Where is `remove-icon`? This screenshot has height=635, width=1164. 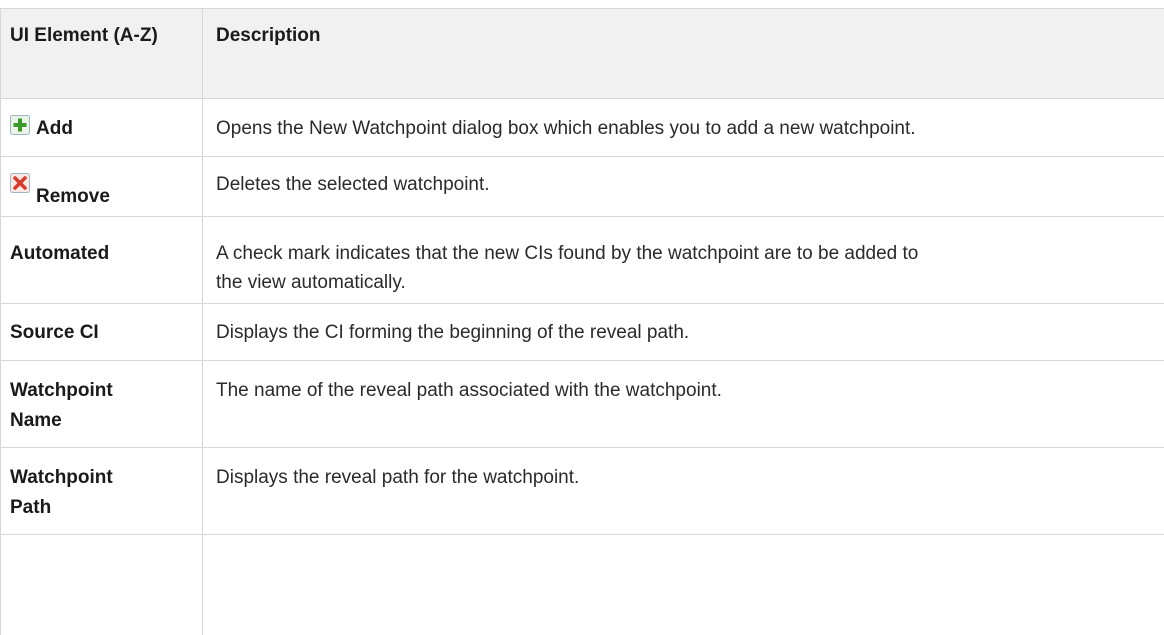
remove-icon is located at coordinates (20, 183).